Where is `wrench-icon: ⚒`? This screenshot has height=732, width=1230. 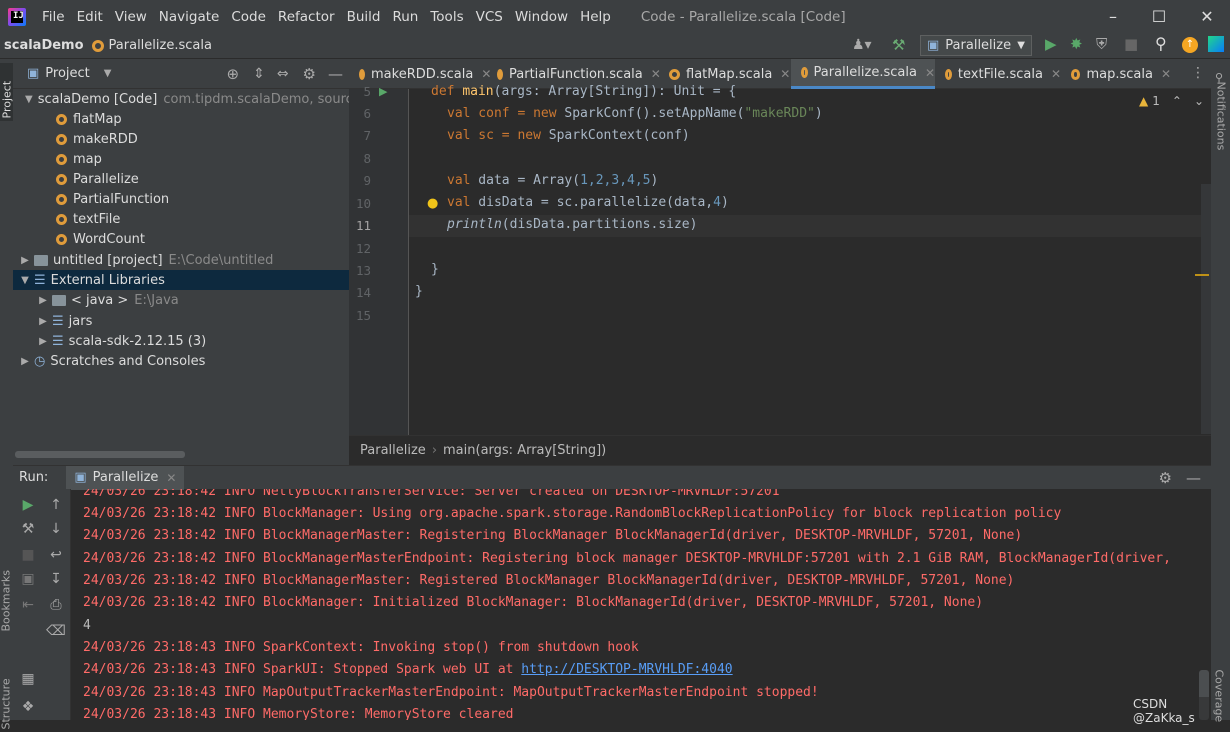 wrench-icon: ⚒ is located at coordinates (28, 529).